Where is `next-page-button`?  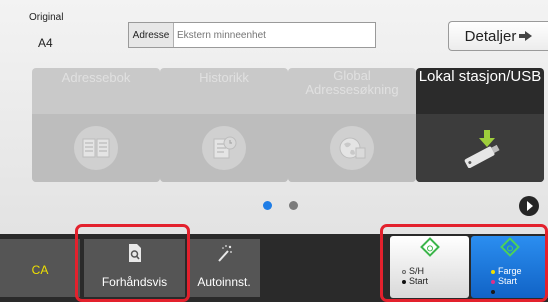 next-page-button is located at coordinates (529, 206).